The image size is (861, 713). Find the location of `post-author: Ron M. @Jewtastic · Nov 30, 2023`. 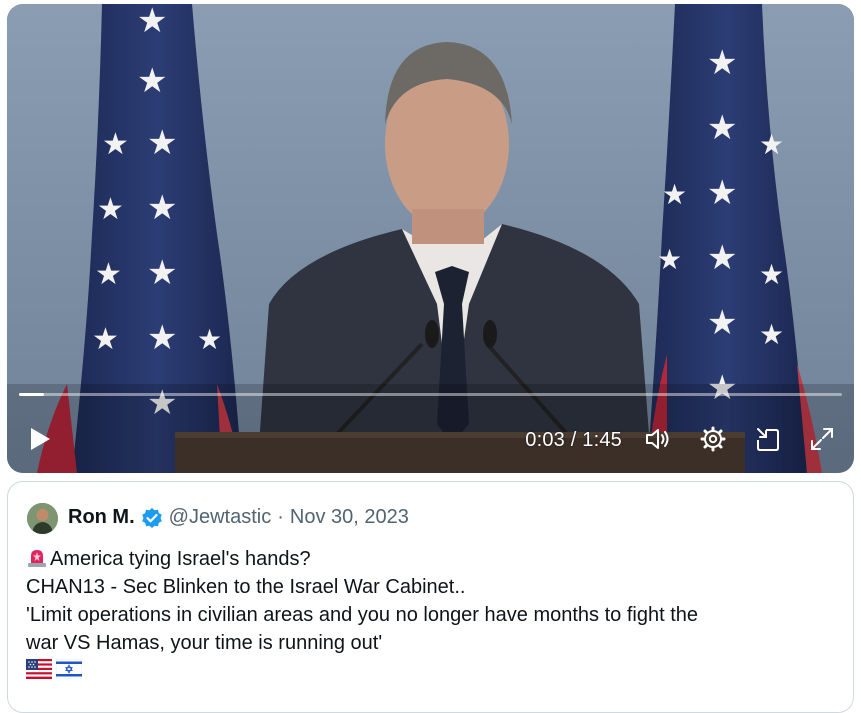

post-author: Ron M. @Jewtastic · Nov 30, 2023 is located at coordinates (238, 517).